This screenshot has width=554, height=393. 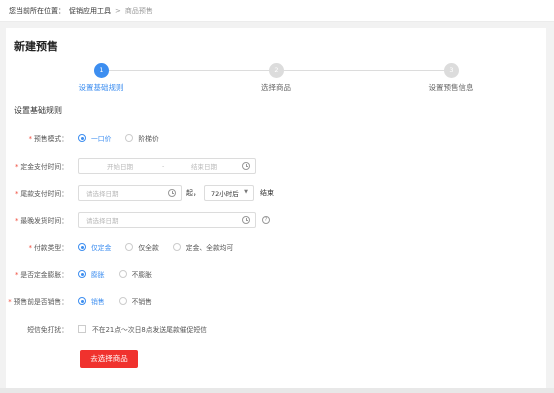 I want to click on balance-date-placeholder: 请选择日期, so click(x=102, y=194).